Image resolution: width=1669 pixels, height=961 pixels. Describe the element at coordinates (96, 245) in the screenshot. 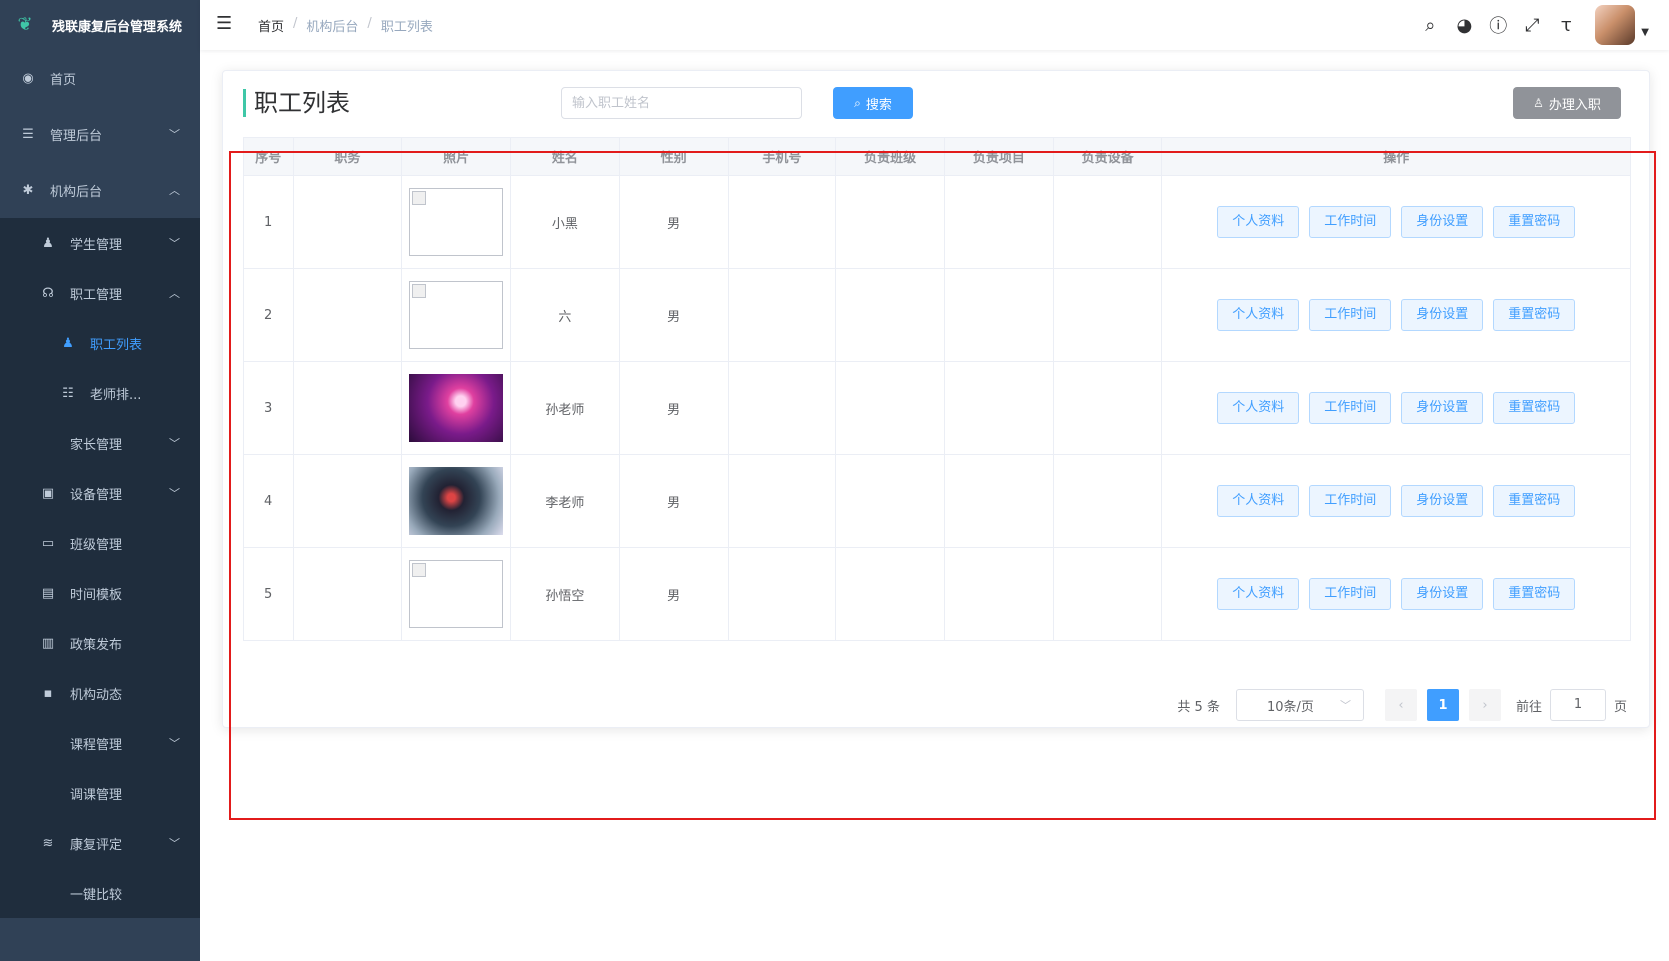

I see `sidebar-item-label: 学生管理` at that location.